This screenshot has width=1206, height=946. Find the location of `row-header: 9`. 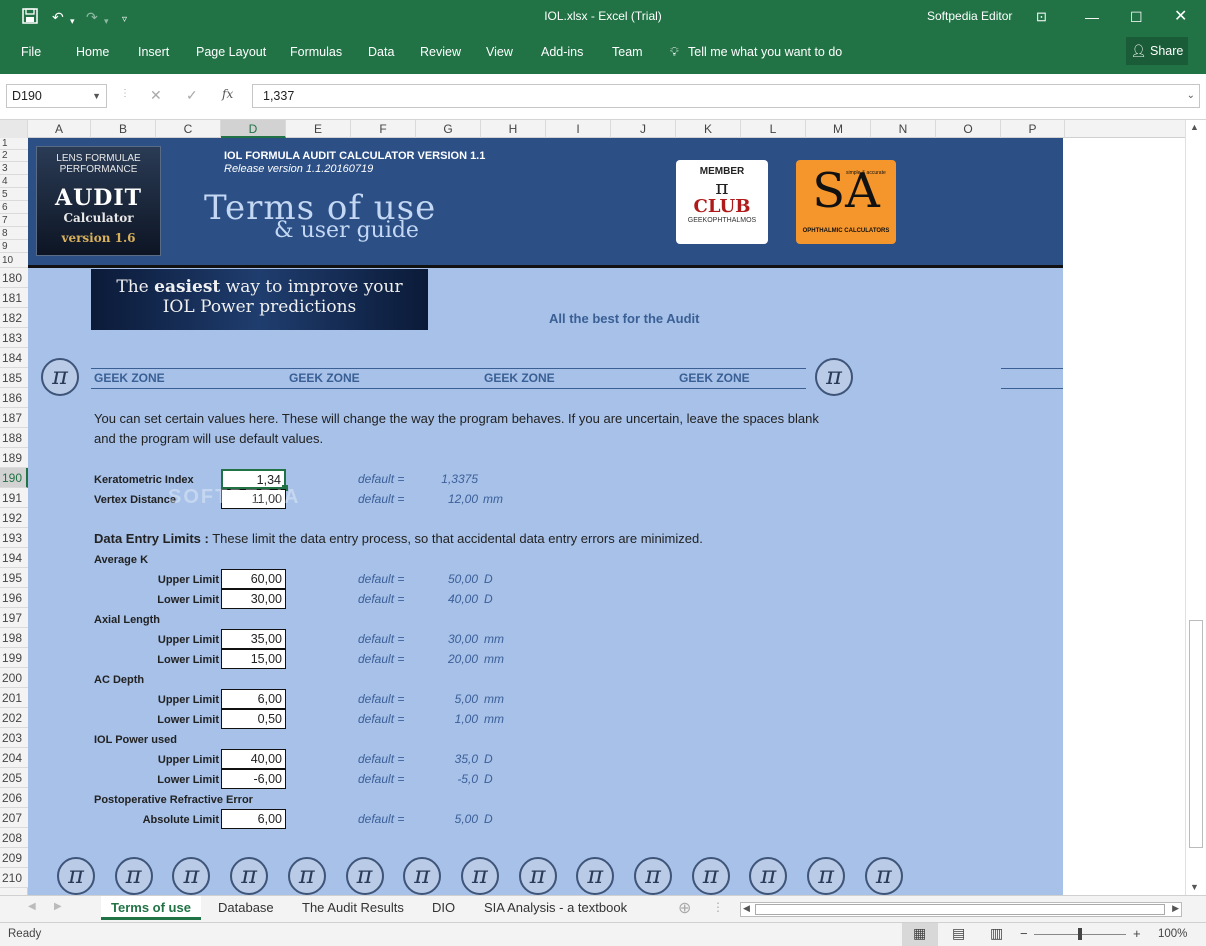

row-header: 9 is located at coordinates (14, 246).